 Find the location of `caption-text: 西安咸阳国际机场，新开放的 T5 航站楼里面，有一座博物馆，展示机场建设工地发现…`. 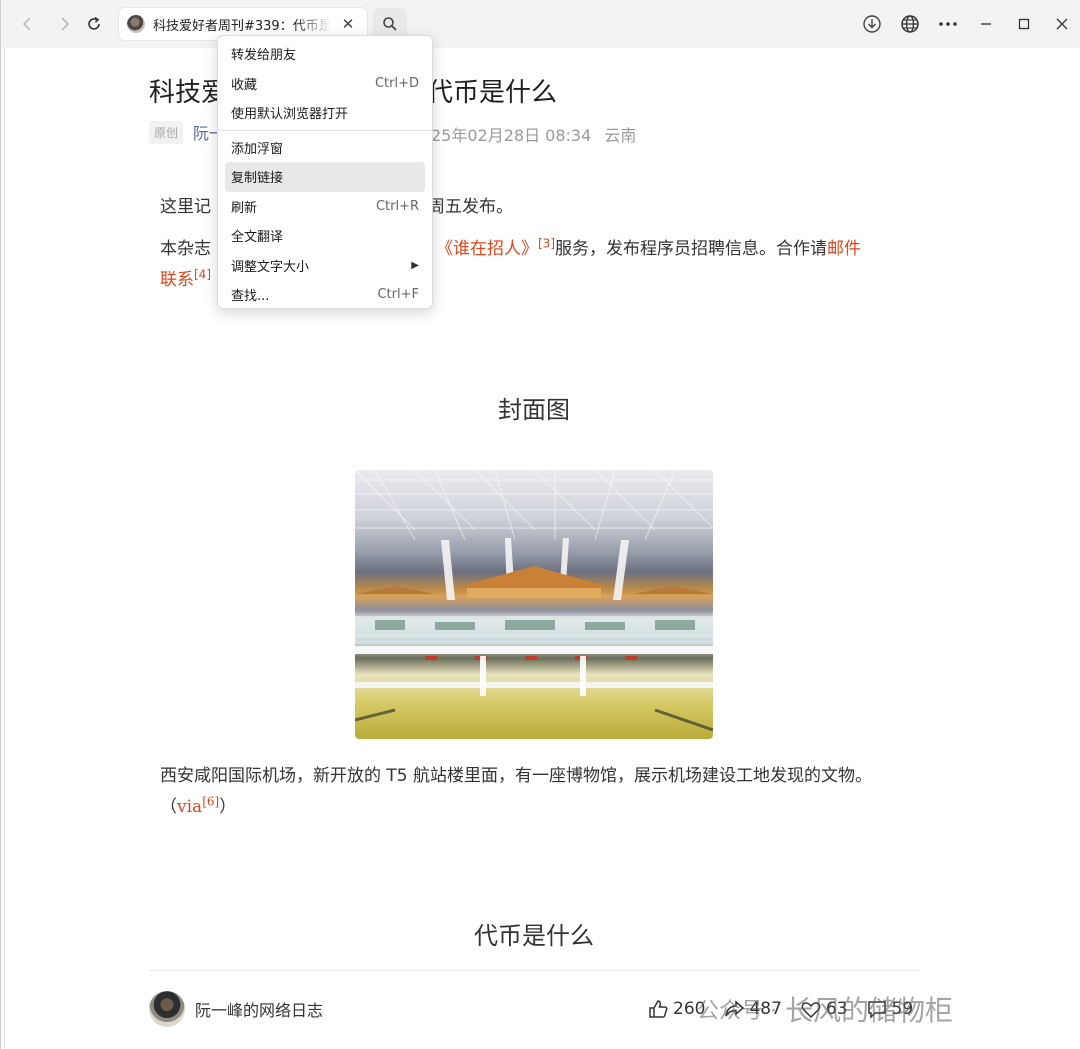

caption-text: 西安咸阳国际机场，新开放的 T5 航站楼里面，有一座博物馆，展示机场建设工地发现… is located at coordinates (516, 776).